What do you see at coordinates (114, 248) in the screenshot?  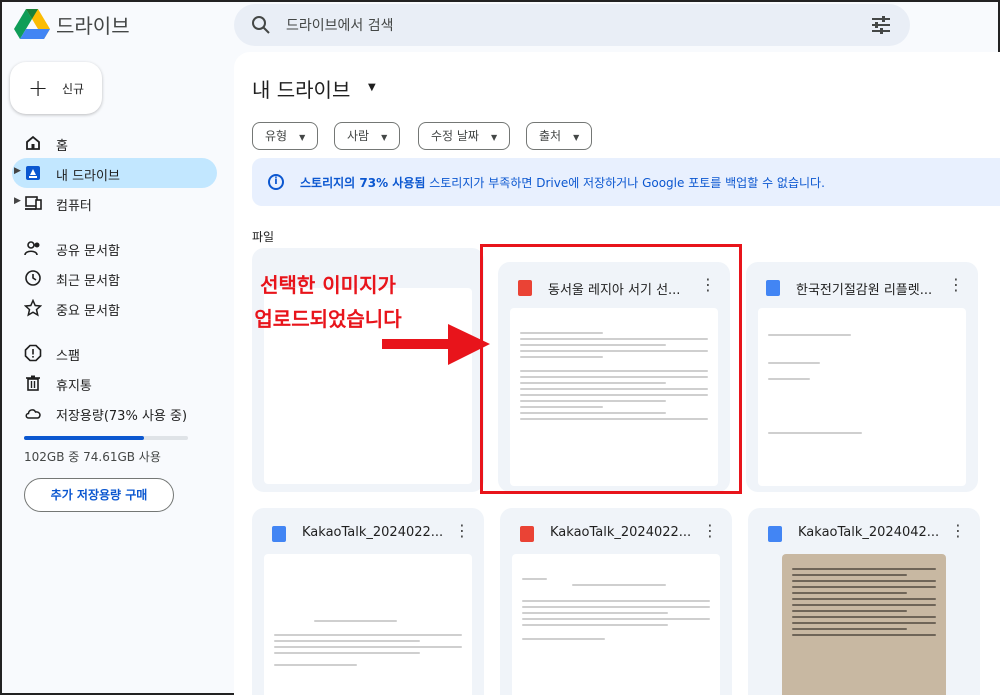 I see `sidebar-item-shared: 공유 문서함` at bounding box center [114, 248].